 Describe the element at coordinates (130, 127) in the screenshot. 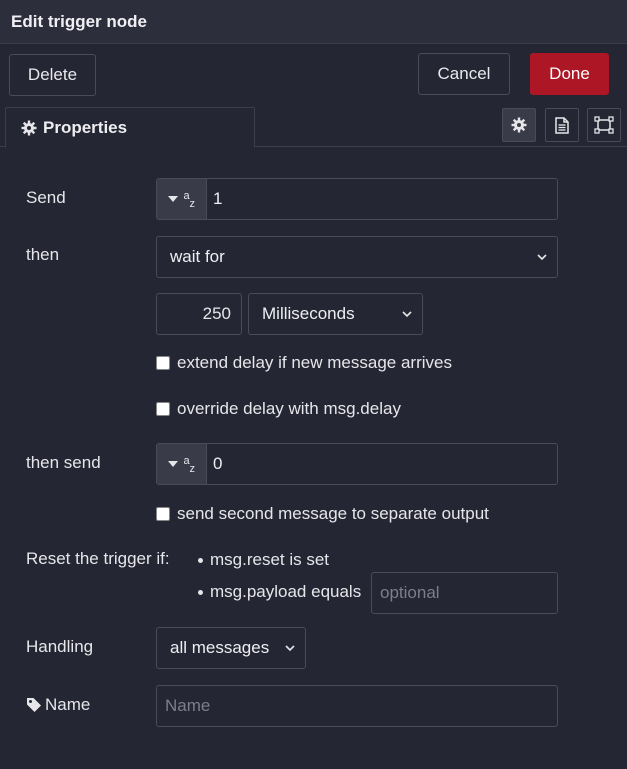

I see `tab-properties: Properties` at that location.